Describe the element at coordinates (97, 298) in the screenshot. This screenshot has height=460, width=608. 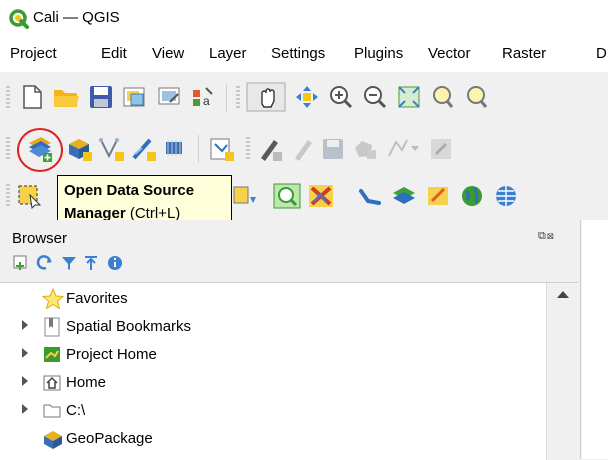
I see `tree-item-label: Favorites` at that location.